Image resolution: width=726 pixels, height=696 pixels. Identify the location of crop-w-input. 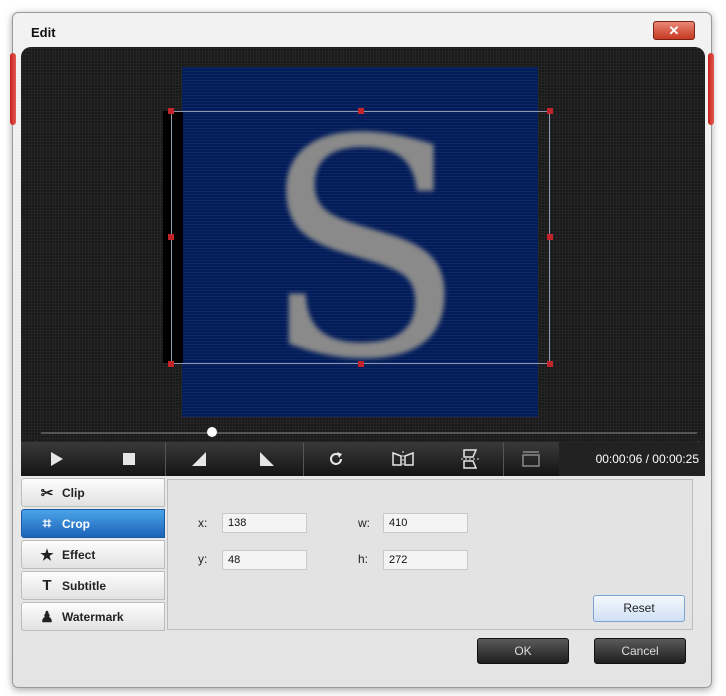
(425, 523).